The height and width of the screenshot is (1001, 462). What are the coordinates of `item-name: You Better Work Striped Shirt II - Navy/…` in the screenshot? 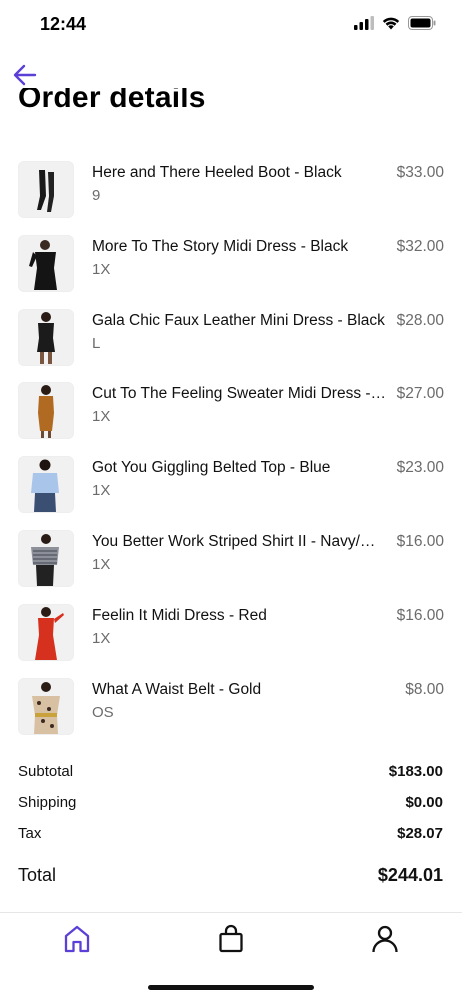 It's located at (240, 541).